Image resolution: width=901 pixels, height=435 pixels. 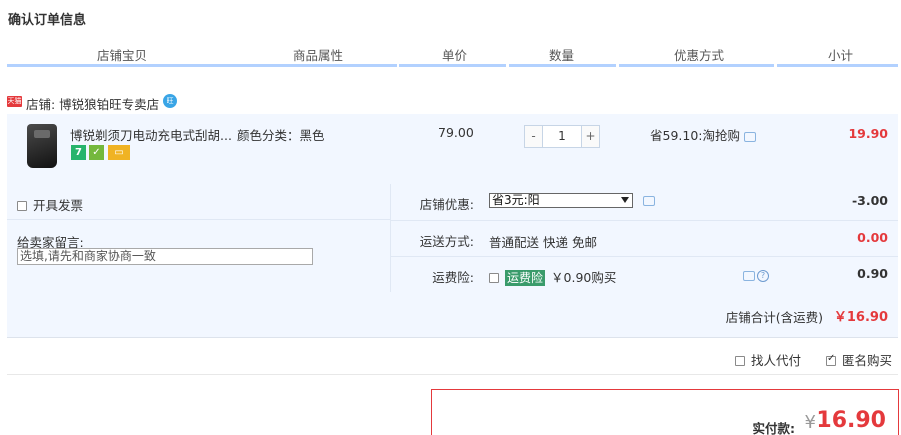 I want to click on insurance-row: 运费险: 运费险 ￥0.90购买 ? 0.90, so click(x=644, y=274).